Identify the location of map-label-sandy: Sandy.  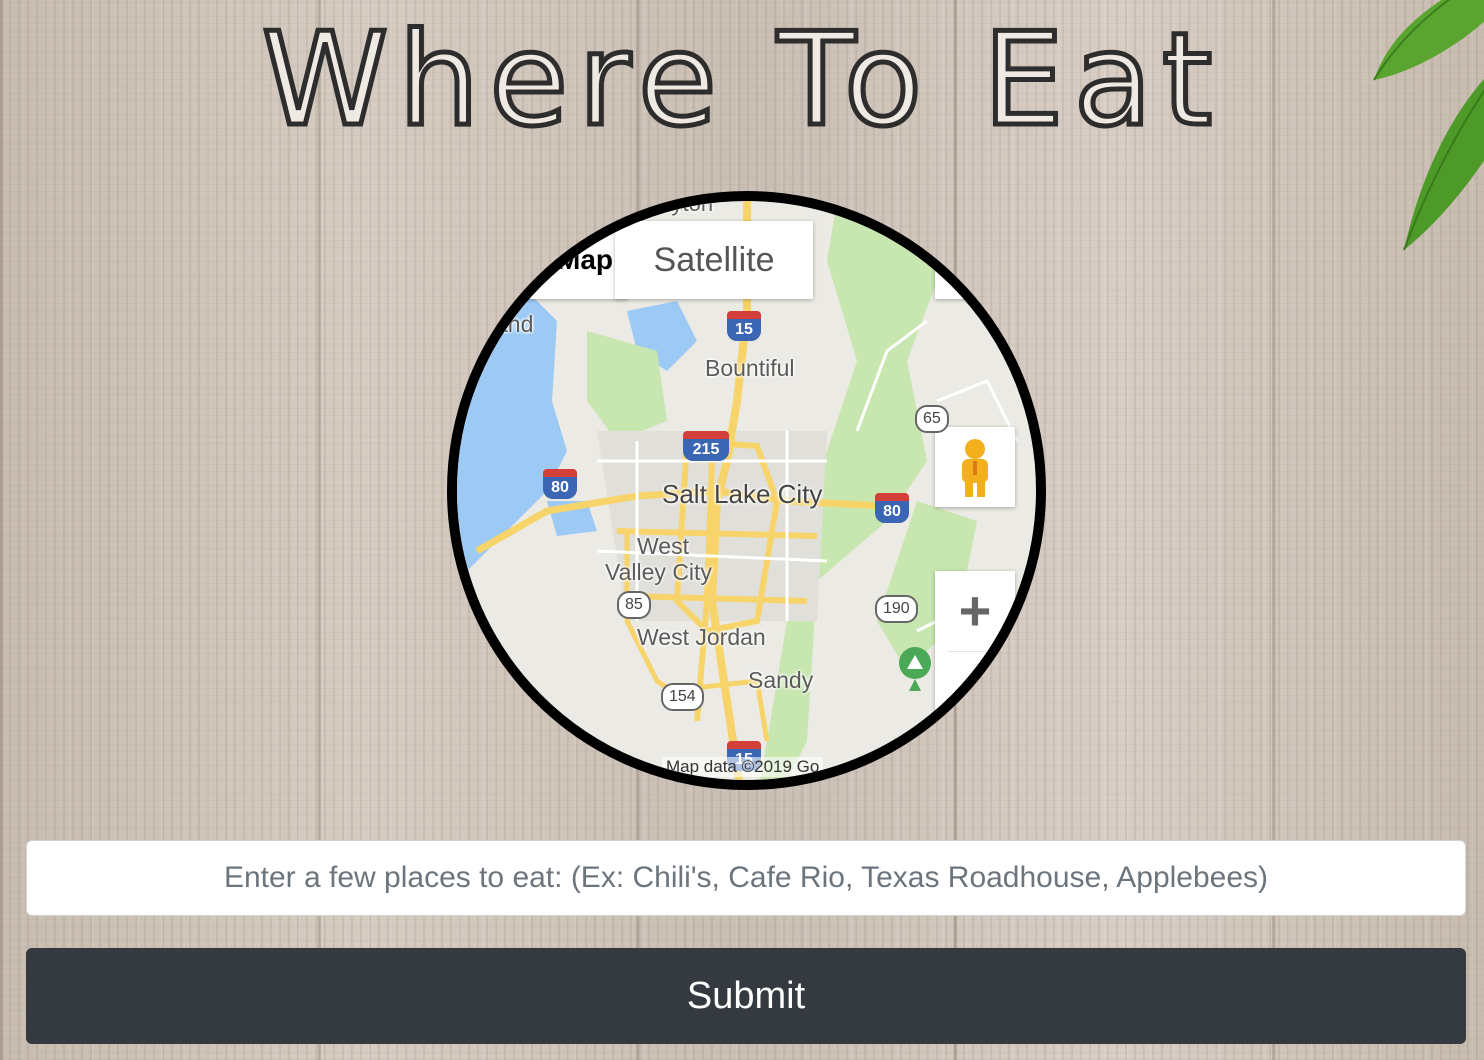
(781, 680).